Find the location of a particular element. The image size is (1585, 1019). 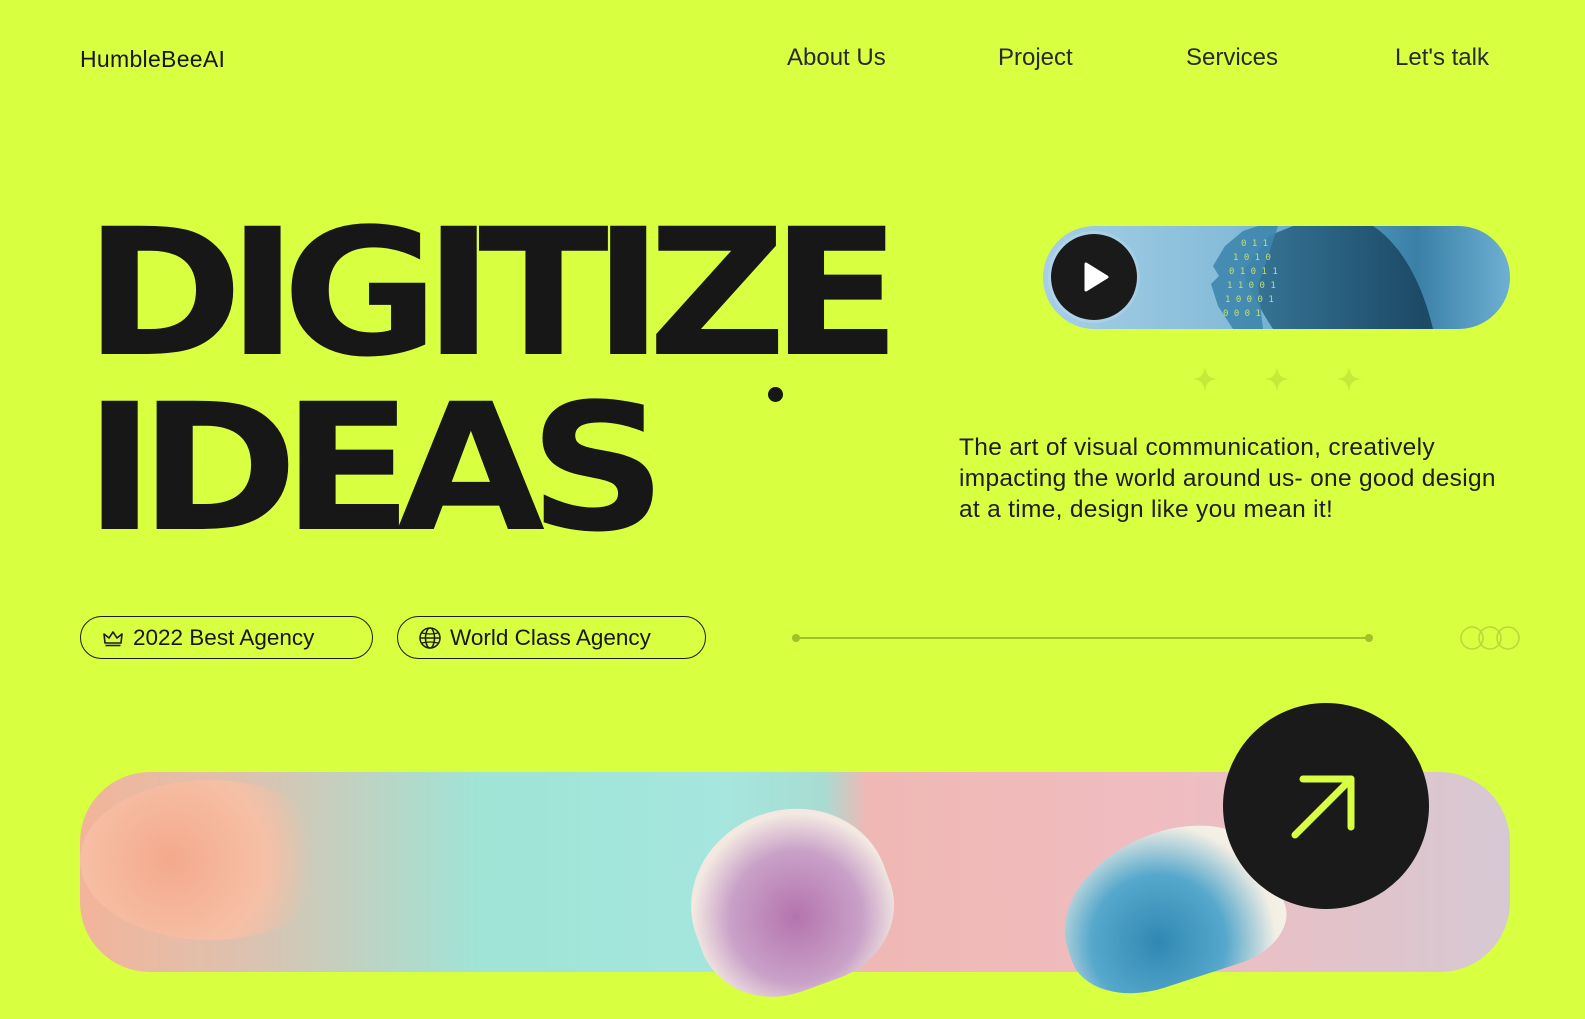

badge-world-class-agency: World Class Agency is located at coordinates (551, 637).